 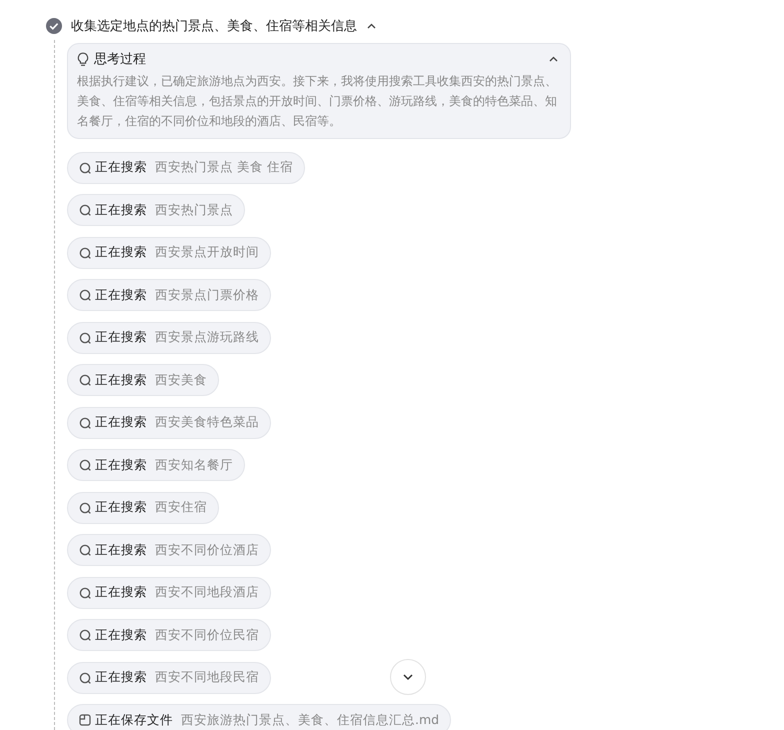 What do you see at coordinates (83, 59) in the screenshot?
I see `lightbulb-icon` at bounding box center [83, 59].